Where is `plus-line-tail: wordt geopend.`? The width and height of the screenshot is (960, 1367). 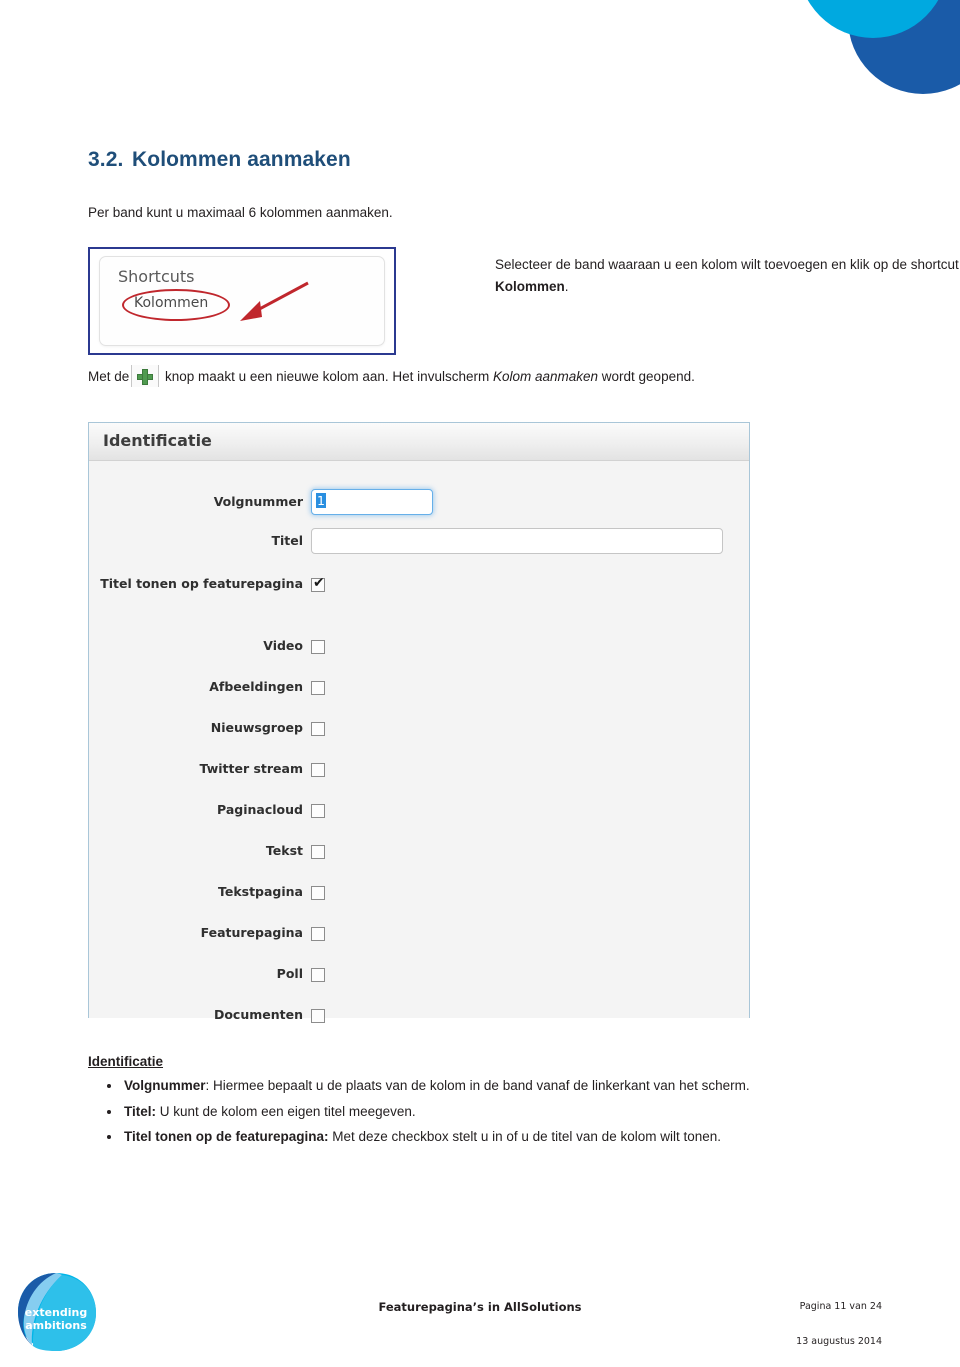
plus-line-tail: wordt geopend. is located at coordinates (646, 376).